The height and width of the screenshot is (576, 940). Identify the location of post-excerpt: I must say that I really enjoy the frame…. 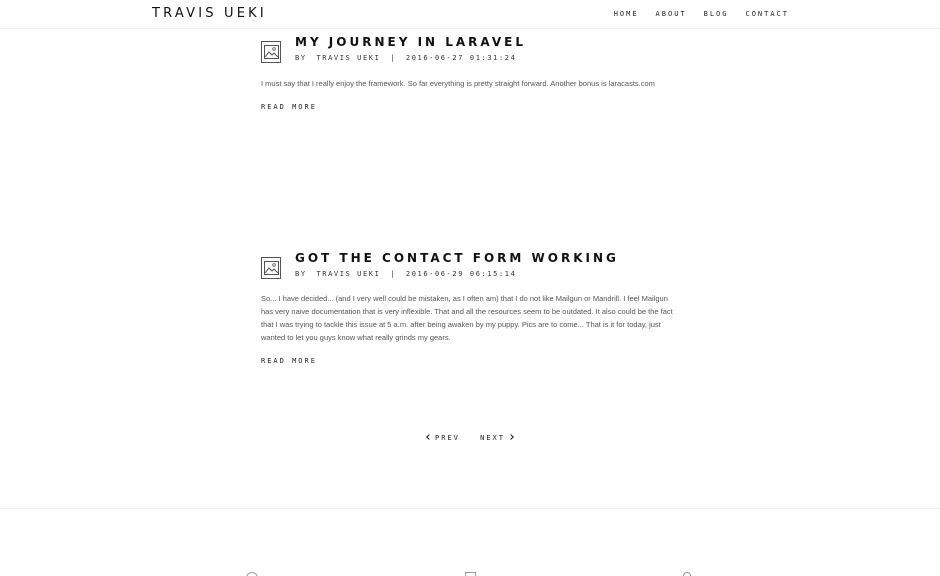
(458, 83).